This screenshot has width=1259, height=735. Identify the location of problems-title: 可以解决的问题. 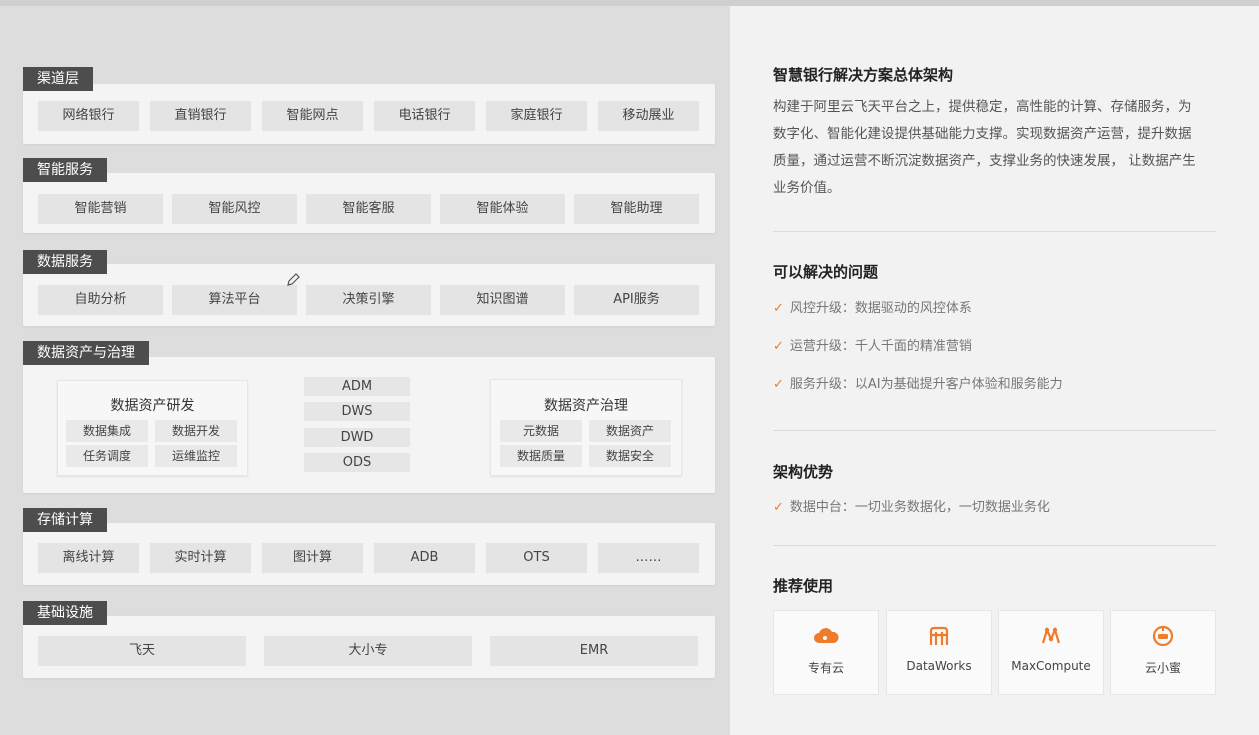
(826, 272).